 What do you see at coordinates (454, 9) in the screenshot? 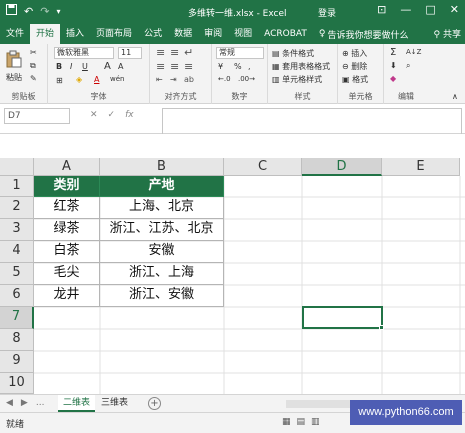
I see `close-button: ✕` at bounding box center [454, 9].